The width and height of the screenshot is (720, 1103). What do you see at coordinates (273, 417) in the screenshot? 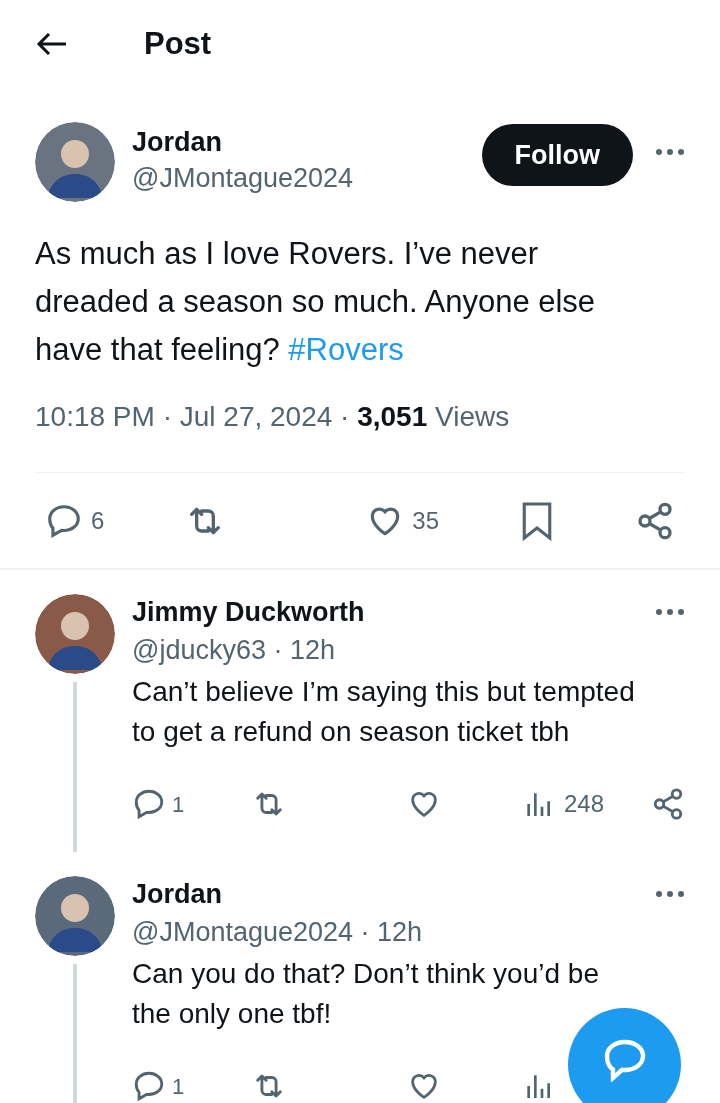
I see `post-meta: 10:18 PM · Jul 27, 2024 · 3,051 Views` at bounding box center [273, 417].